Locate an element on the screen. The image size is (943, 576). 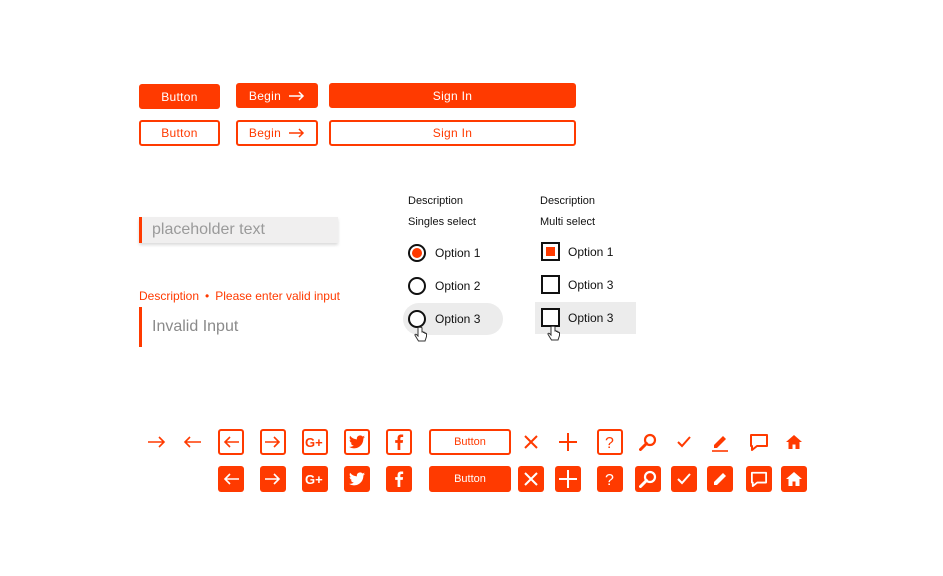
checkbox-option-2: Option 3 is located at coordinates (577, 284).